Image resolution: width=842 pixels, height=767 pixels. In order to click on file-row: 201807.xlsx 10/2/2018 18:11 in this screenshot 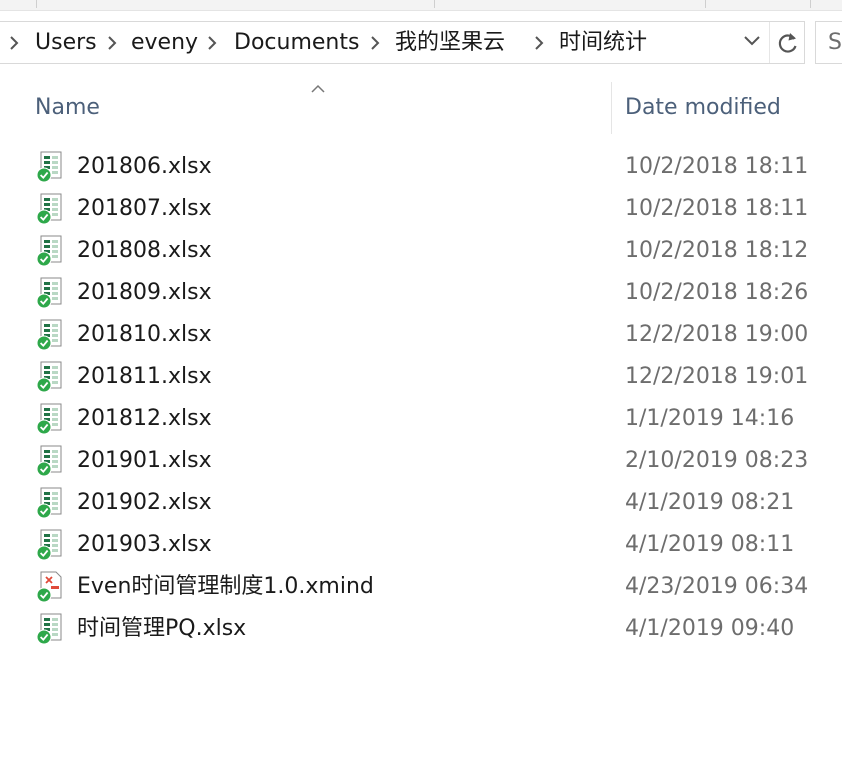, I will do `click(421, 209)`.